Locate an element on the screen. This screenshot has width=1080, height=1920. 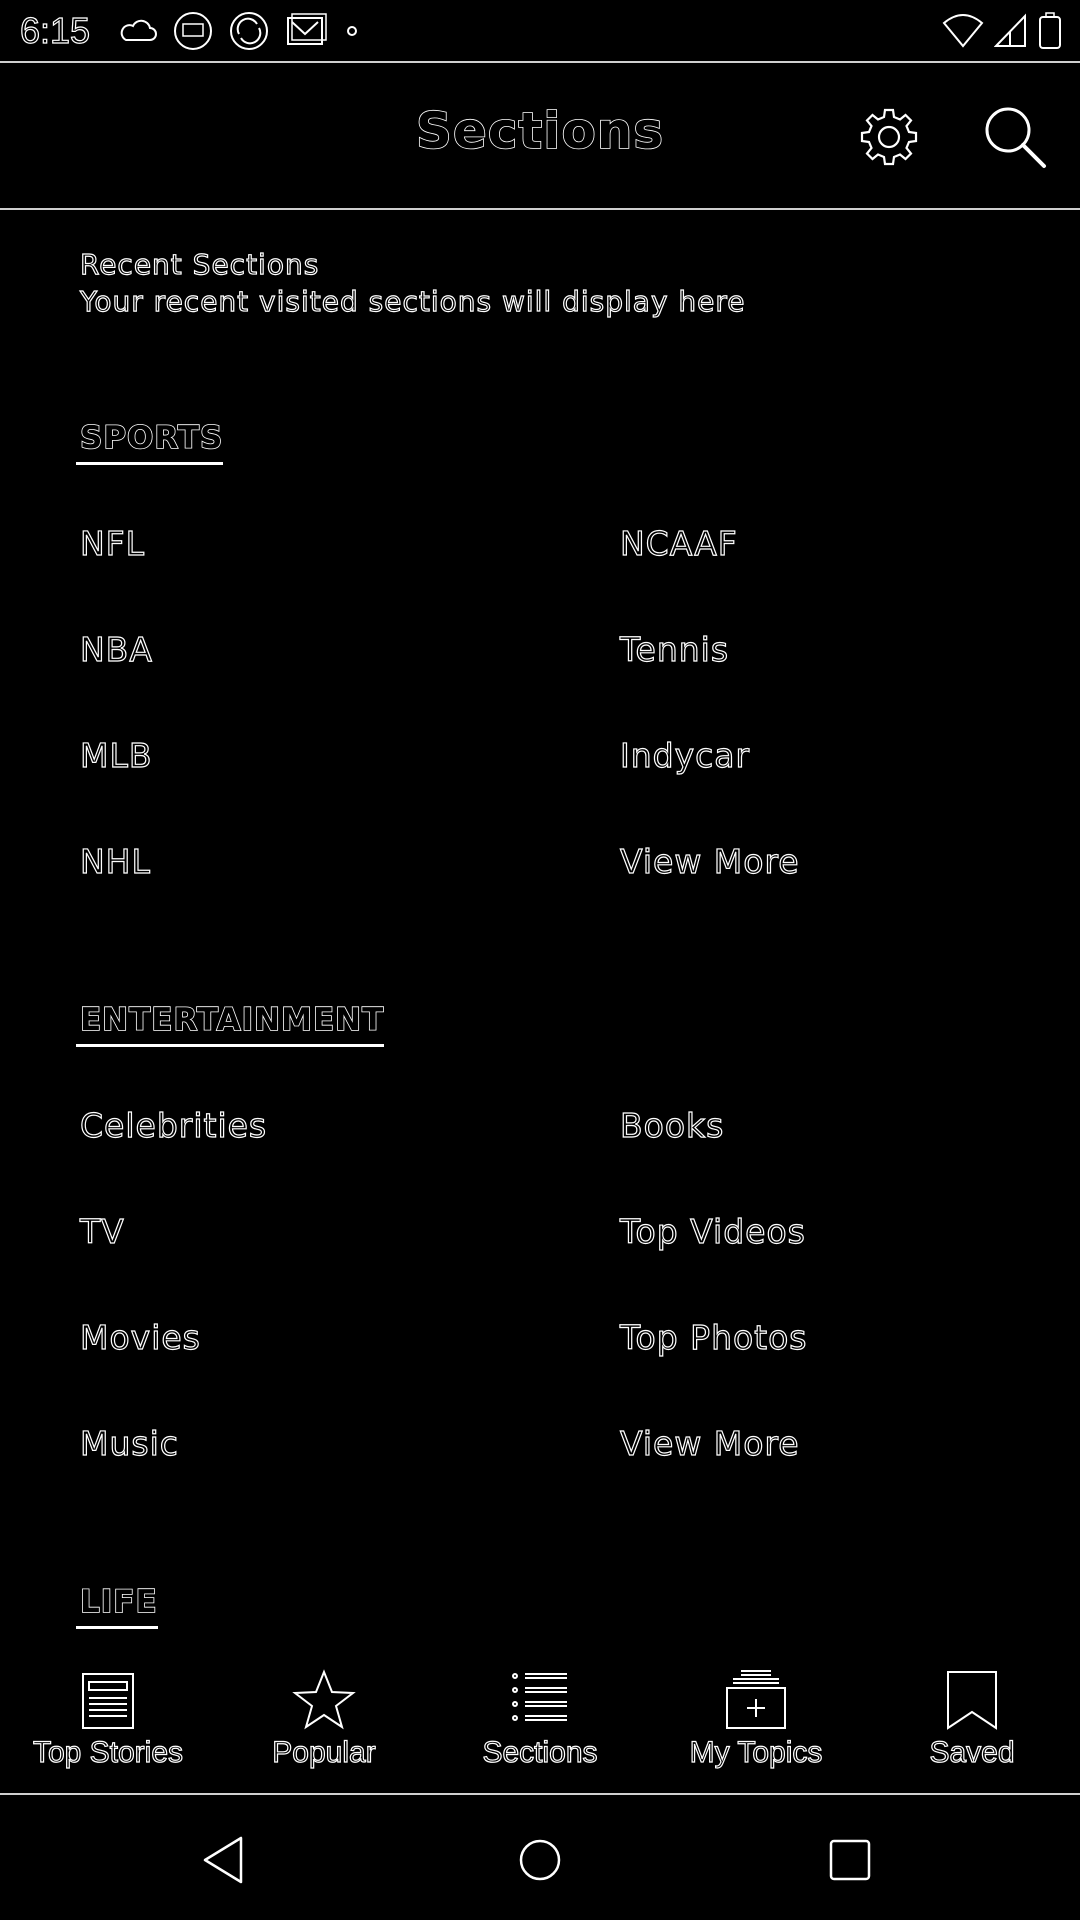
recents-button is located at coordinates (850, 1860).